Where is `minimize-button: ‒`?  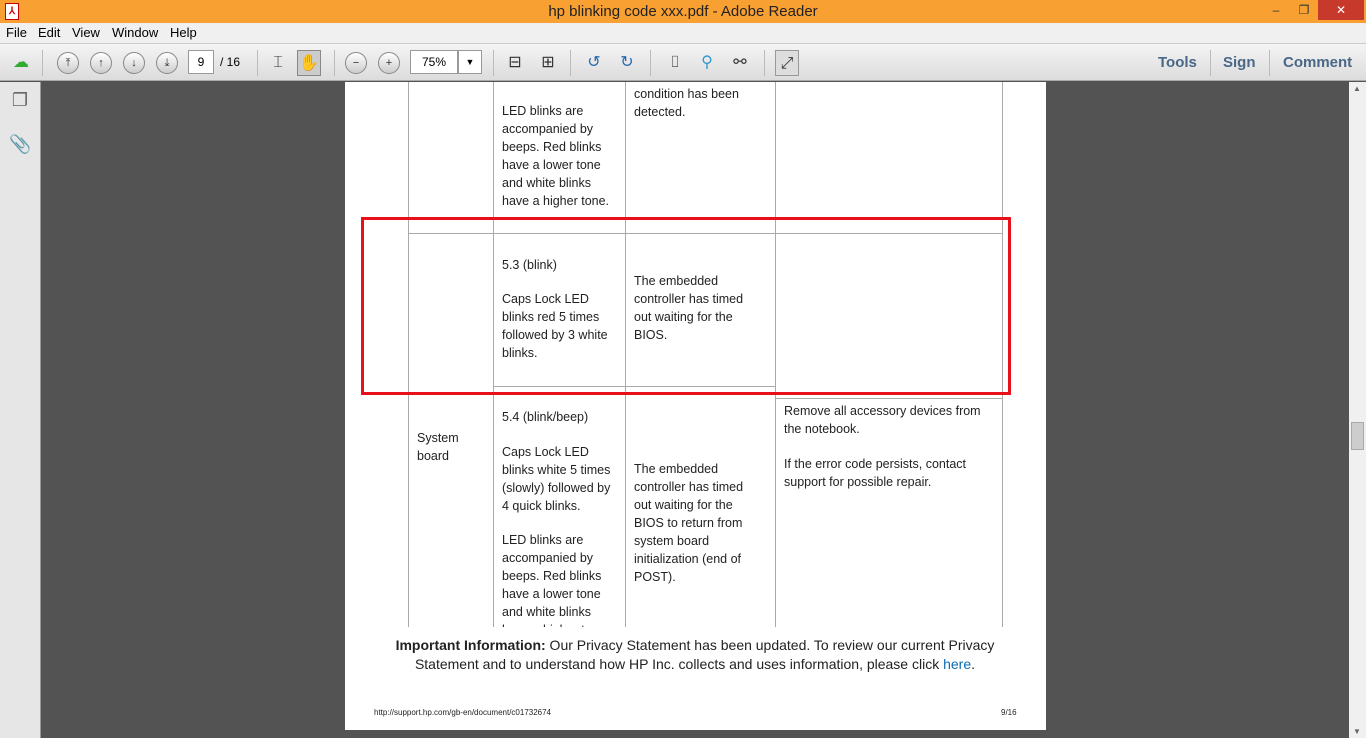
minimize-button: ‒ is located at coordinates (1276, 10).